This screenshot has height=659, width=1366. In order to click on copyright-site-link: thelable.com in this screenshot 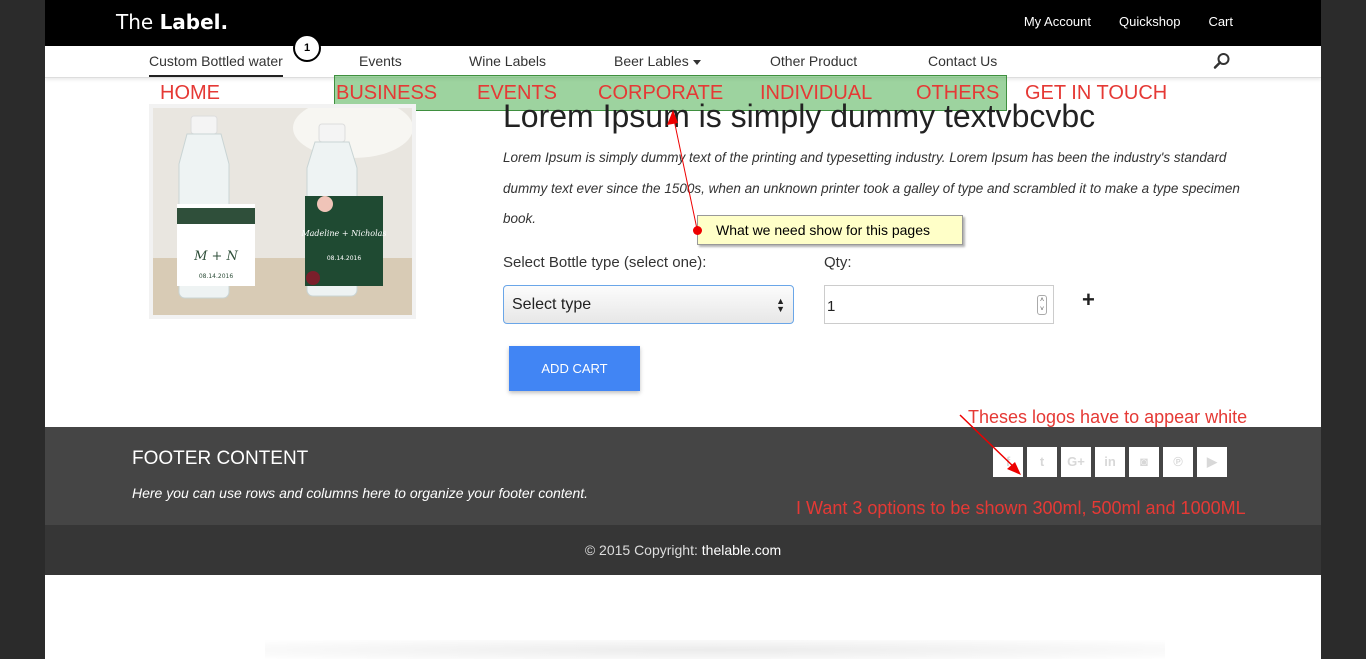, I will do `click(741, 550)`.